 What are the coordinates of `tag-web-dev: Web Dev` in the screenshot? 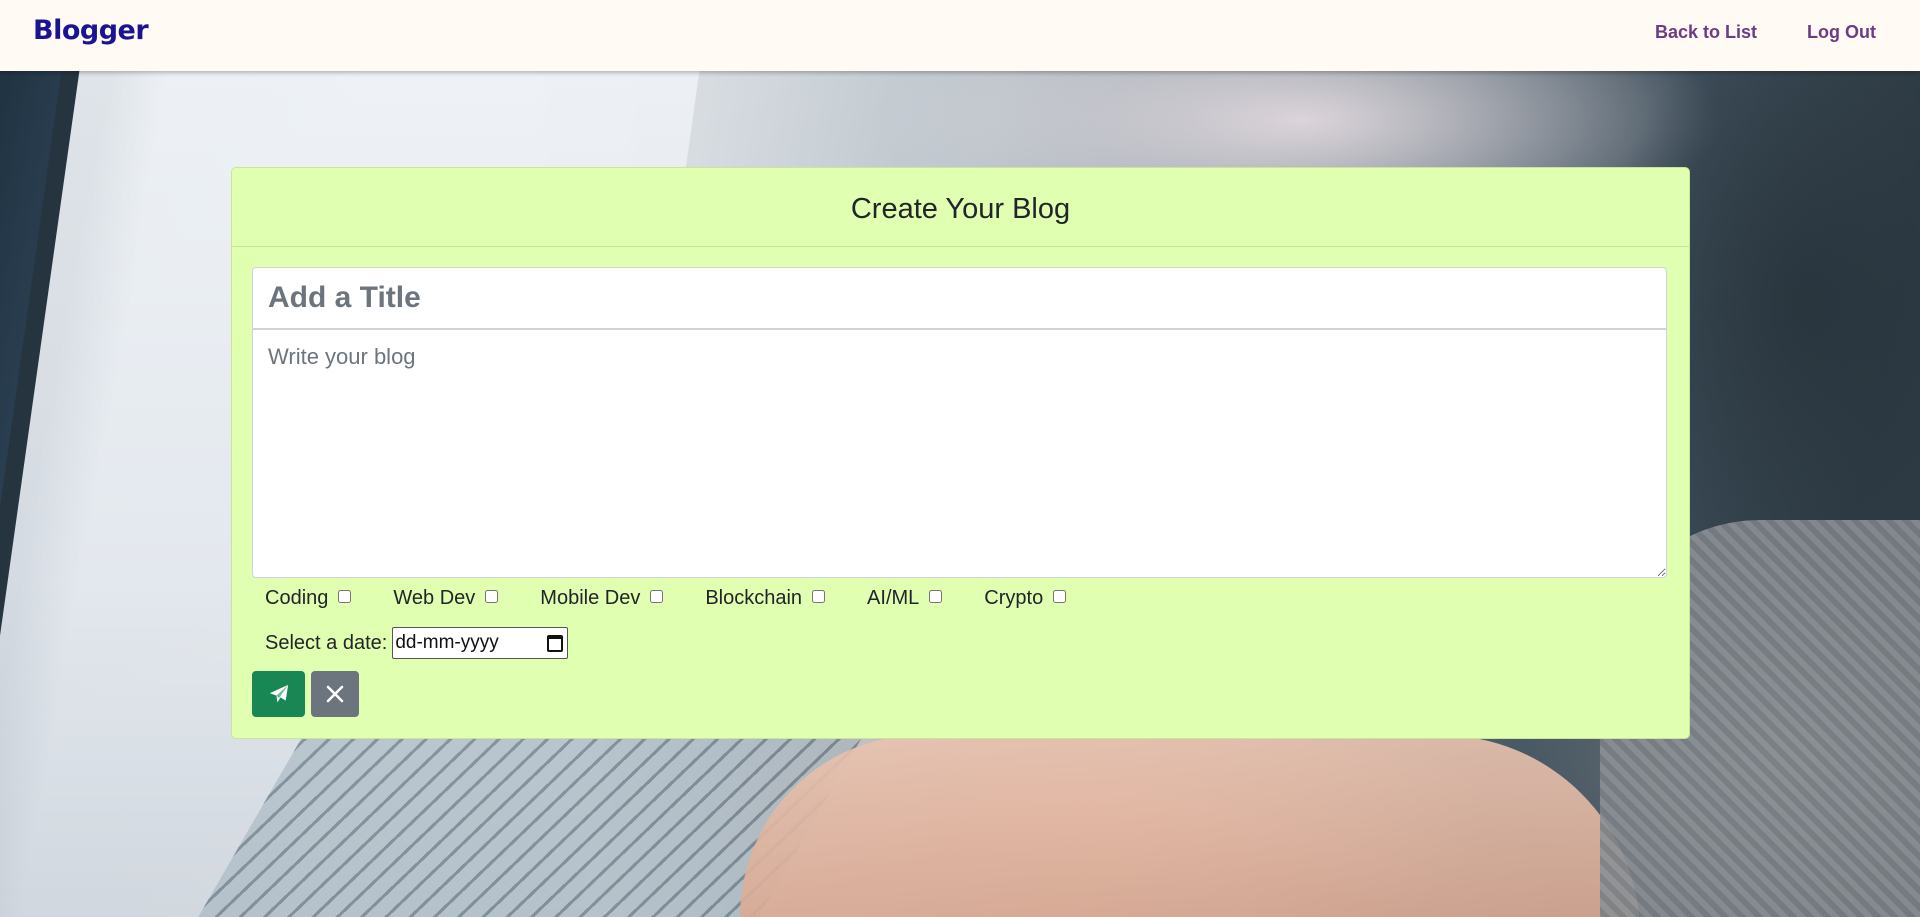 It's located at (446, 598).